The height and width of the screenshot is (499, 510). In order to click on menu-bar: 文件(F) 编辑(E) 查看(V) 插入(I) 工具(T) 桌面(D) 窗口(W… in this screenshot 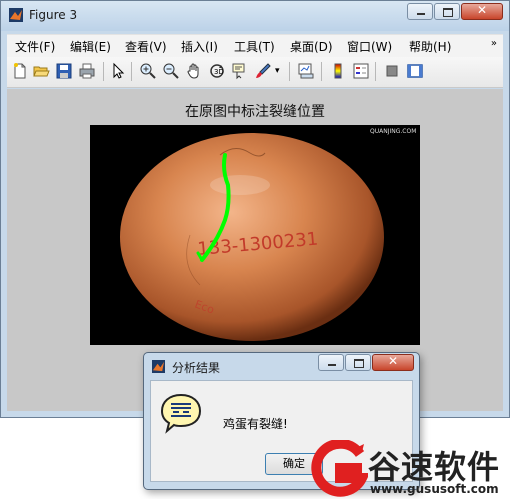, I will do `click(255, 45)`.